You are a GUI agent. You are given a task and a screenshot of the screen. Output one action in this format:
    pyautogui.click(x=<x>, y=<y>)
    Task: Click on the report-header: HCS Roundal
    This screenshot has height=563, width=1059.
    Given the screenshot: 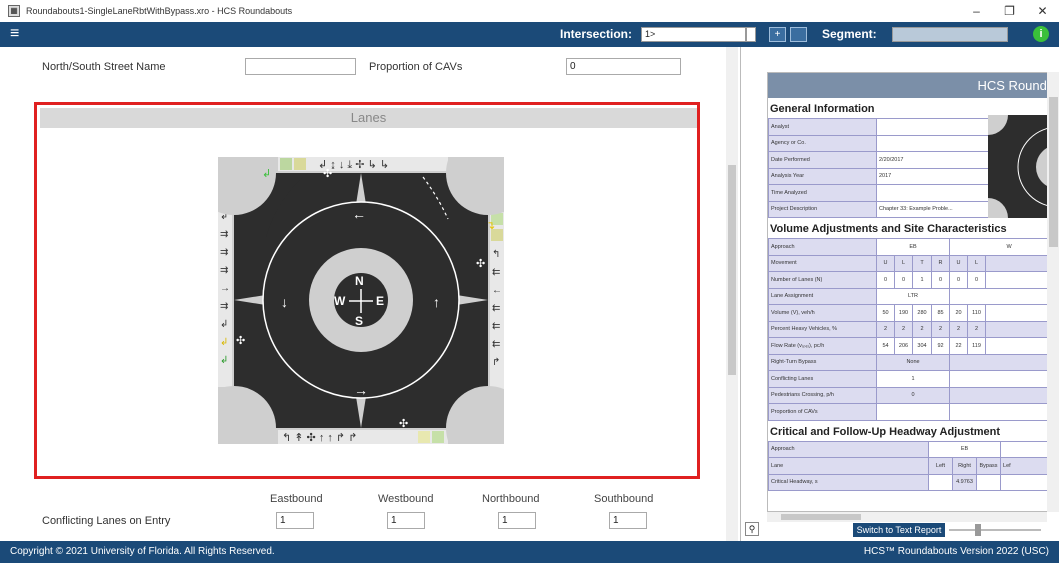 What is the action you would take?
    pyautogui.click(x=913, y=85)
    